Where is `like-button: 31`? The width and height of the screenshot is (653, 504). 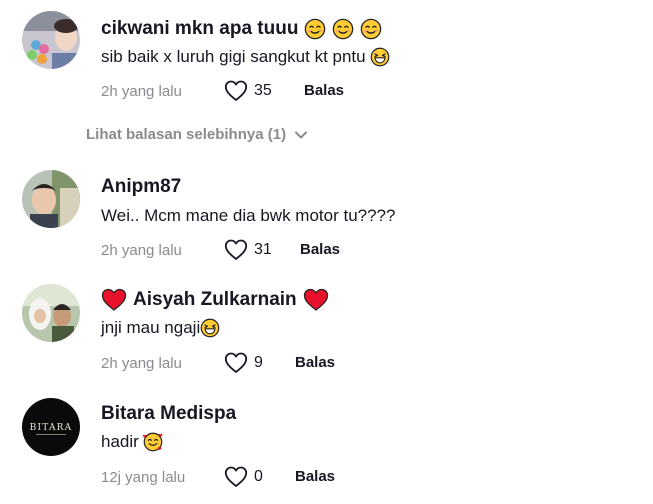
like-button: 31 is located at coordinates (248, 250).